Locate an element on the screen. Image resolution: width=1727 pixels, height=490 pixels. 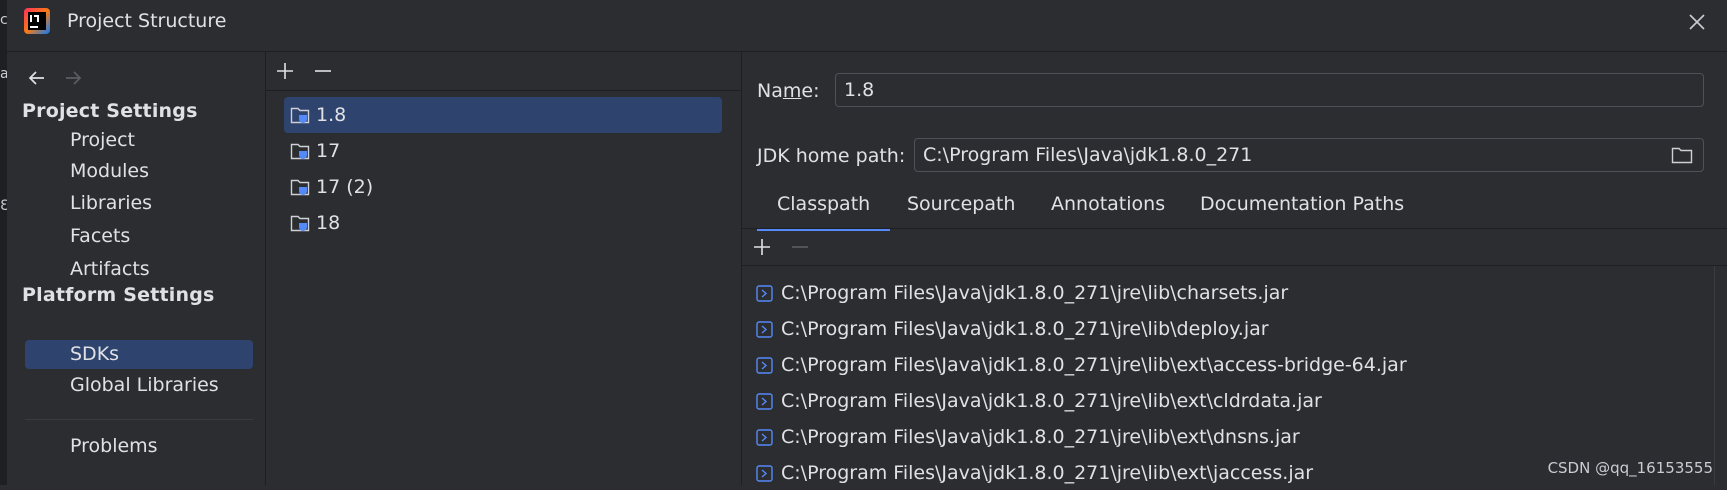
nav-item-label: Project is located at coordinates (103, 140).